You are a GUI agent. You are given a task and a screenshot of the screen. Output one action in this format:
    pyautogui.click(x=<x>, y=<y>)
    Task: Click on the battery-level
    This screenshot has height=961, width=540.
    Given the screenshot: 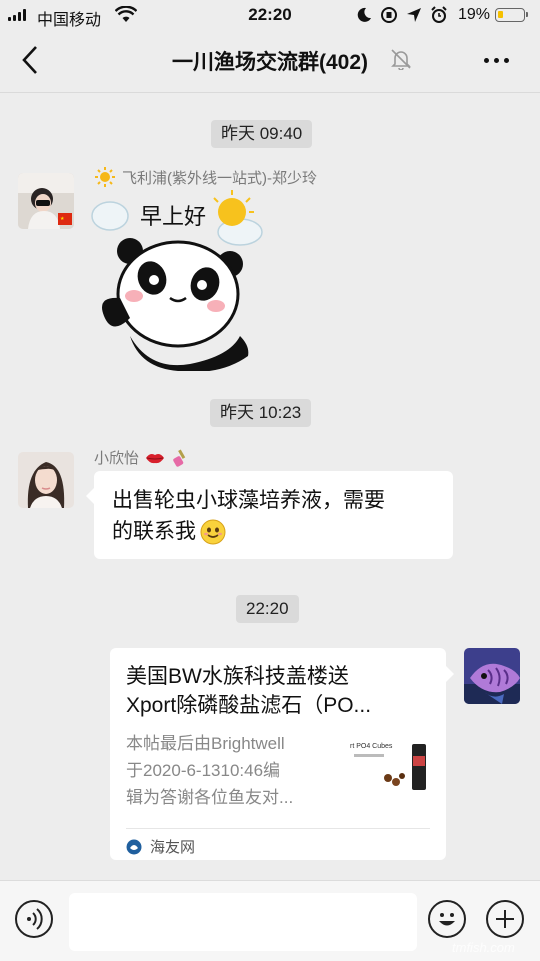 What is the action you would take?
    pyautogui.click(x=500, y=14)
    